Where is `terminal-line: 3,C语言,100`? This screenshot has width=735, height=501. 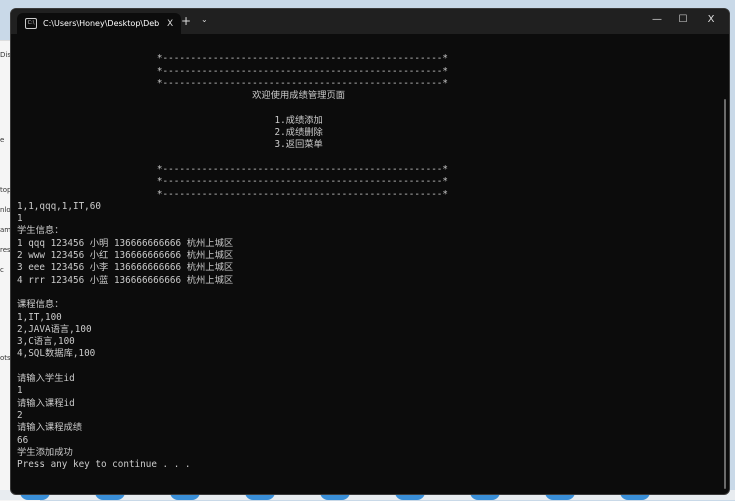
terminal-line: 3,C语言,100 is located at coordinates (46, 342).